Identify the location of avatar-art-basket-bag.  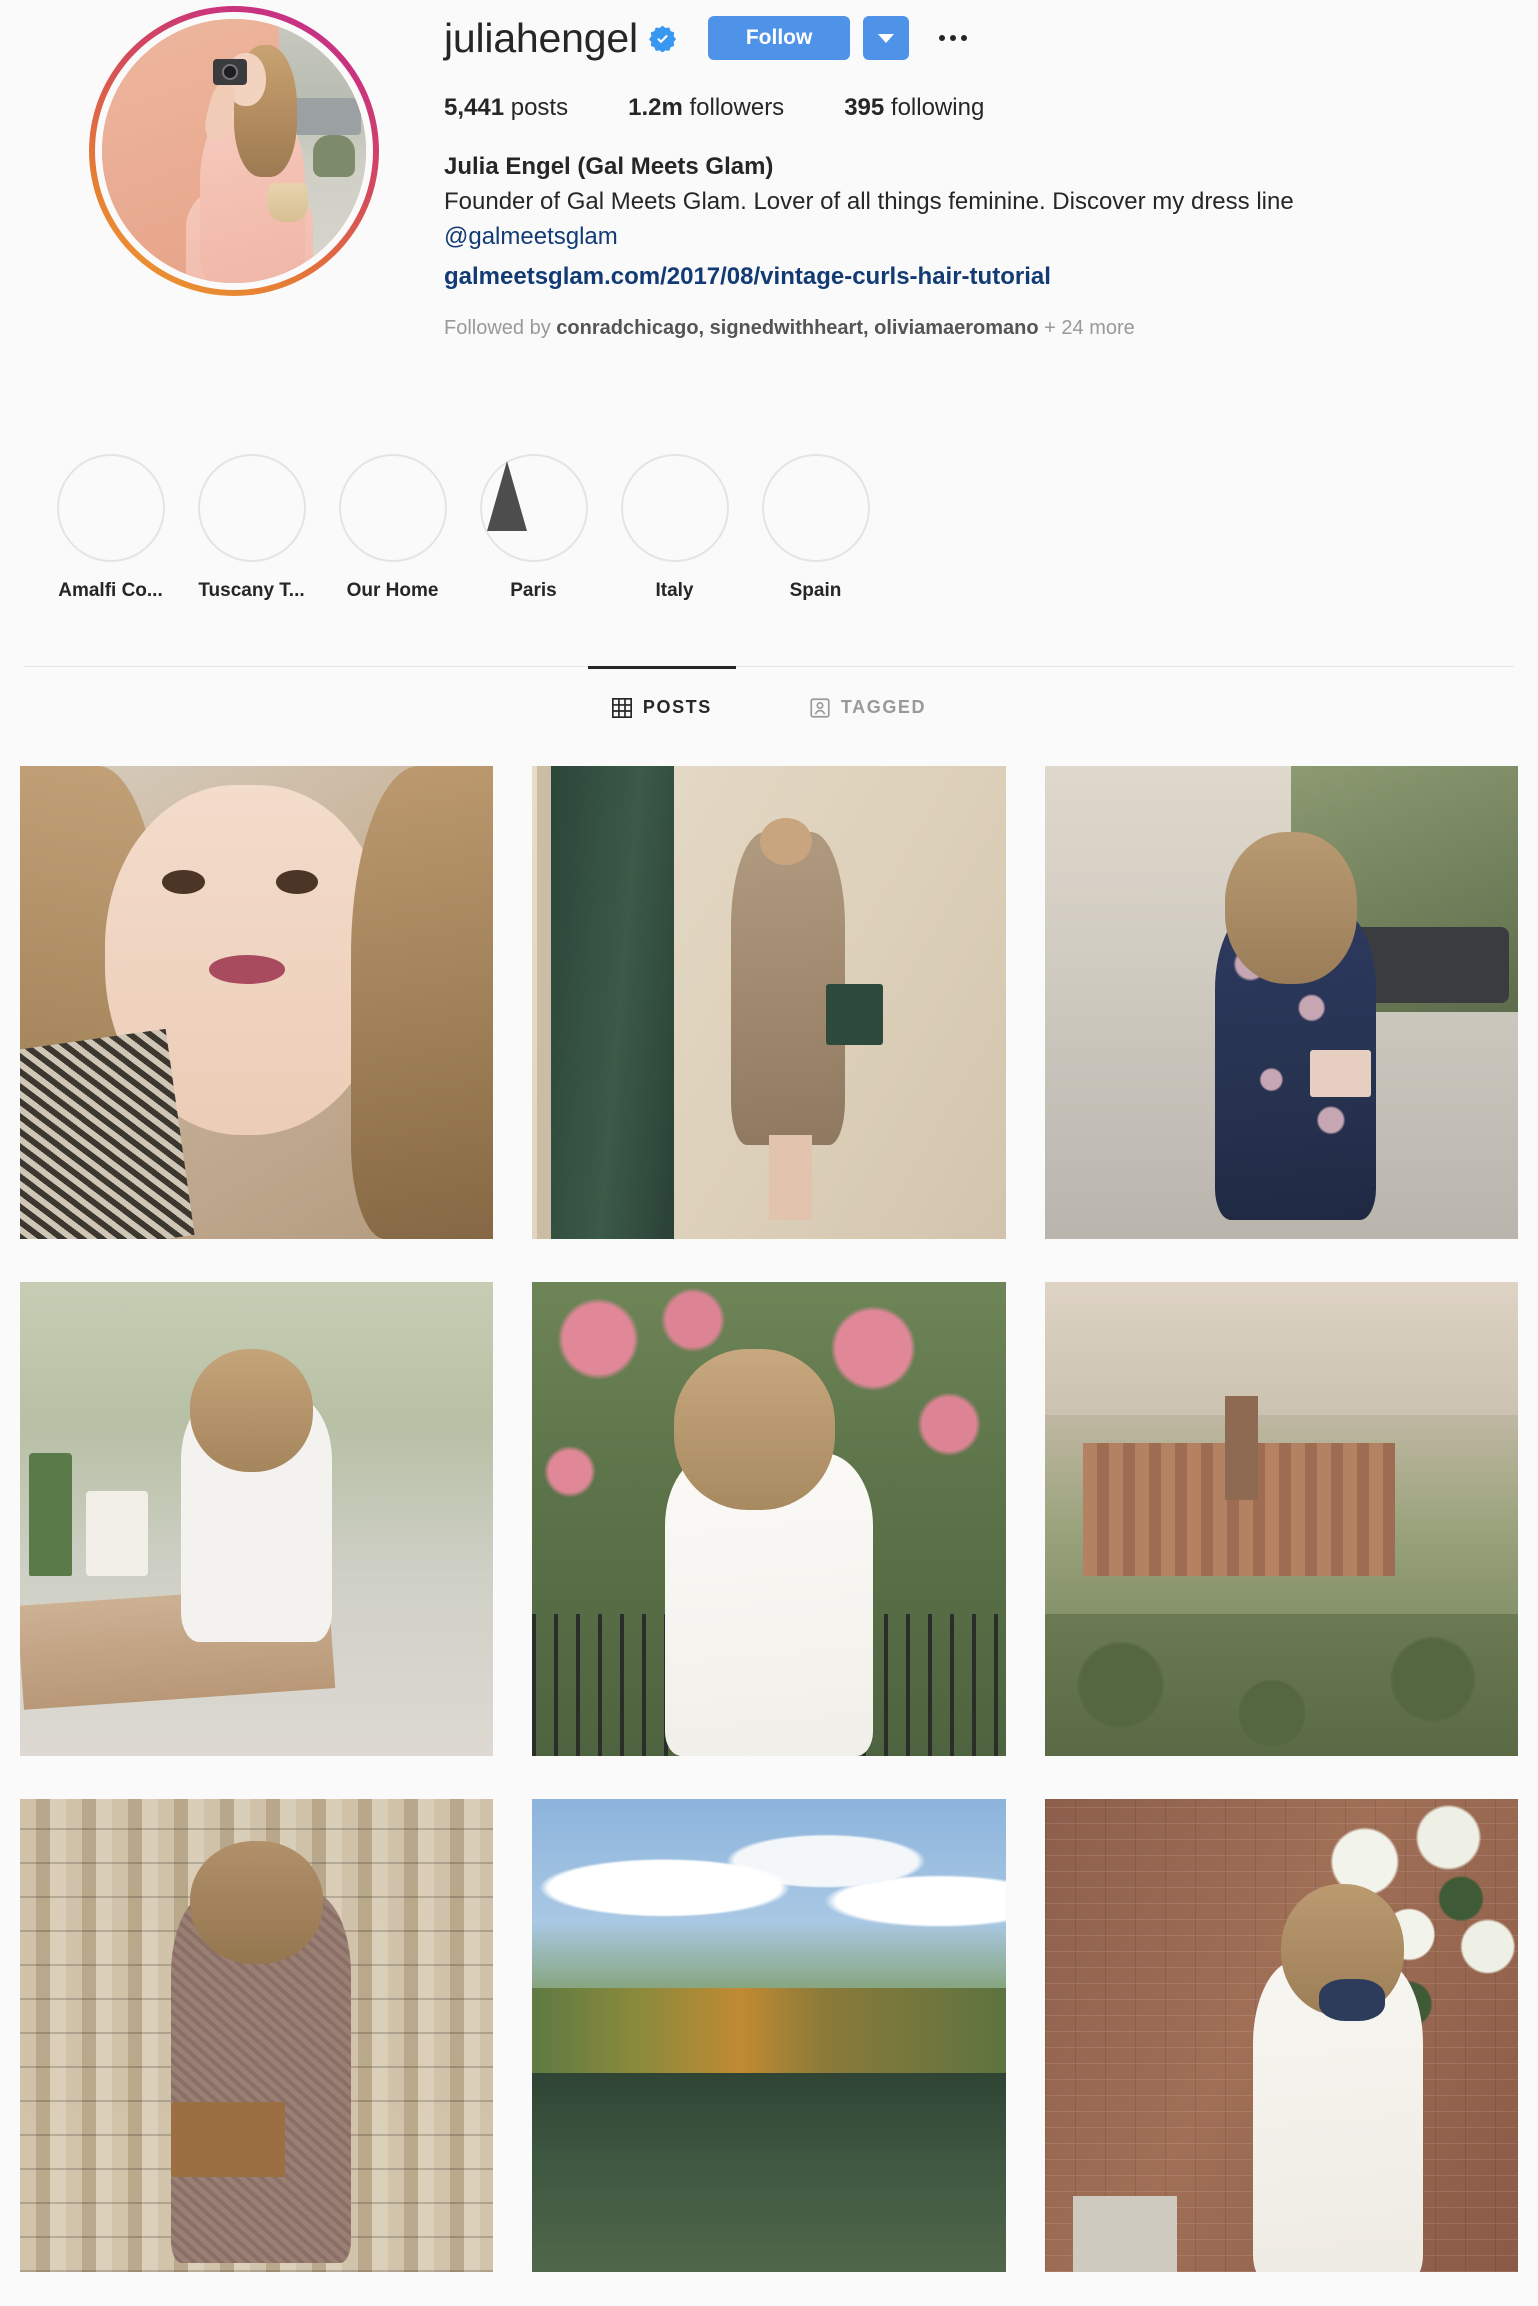
(288, 202).